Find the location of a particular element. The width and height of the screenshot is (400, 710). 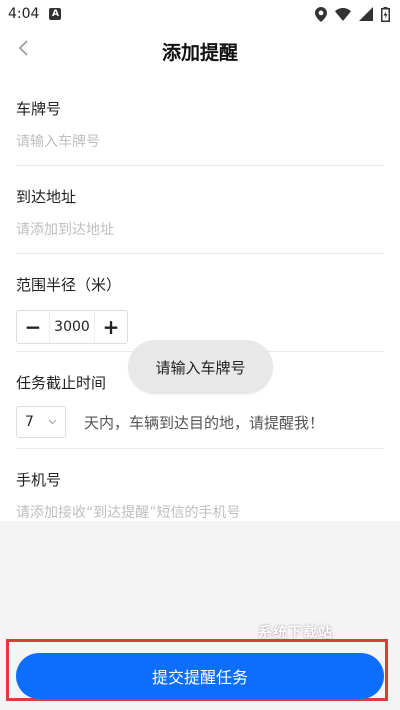

radius-stepper: − 3000 + is located at coordinates (72, 327).